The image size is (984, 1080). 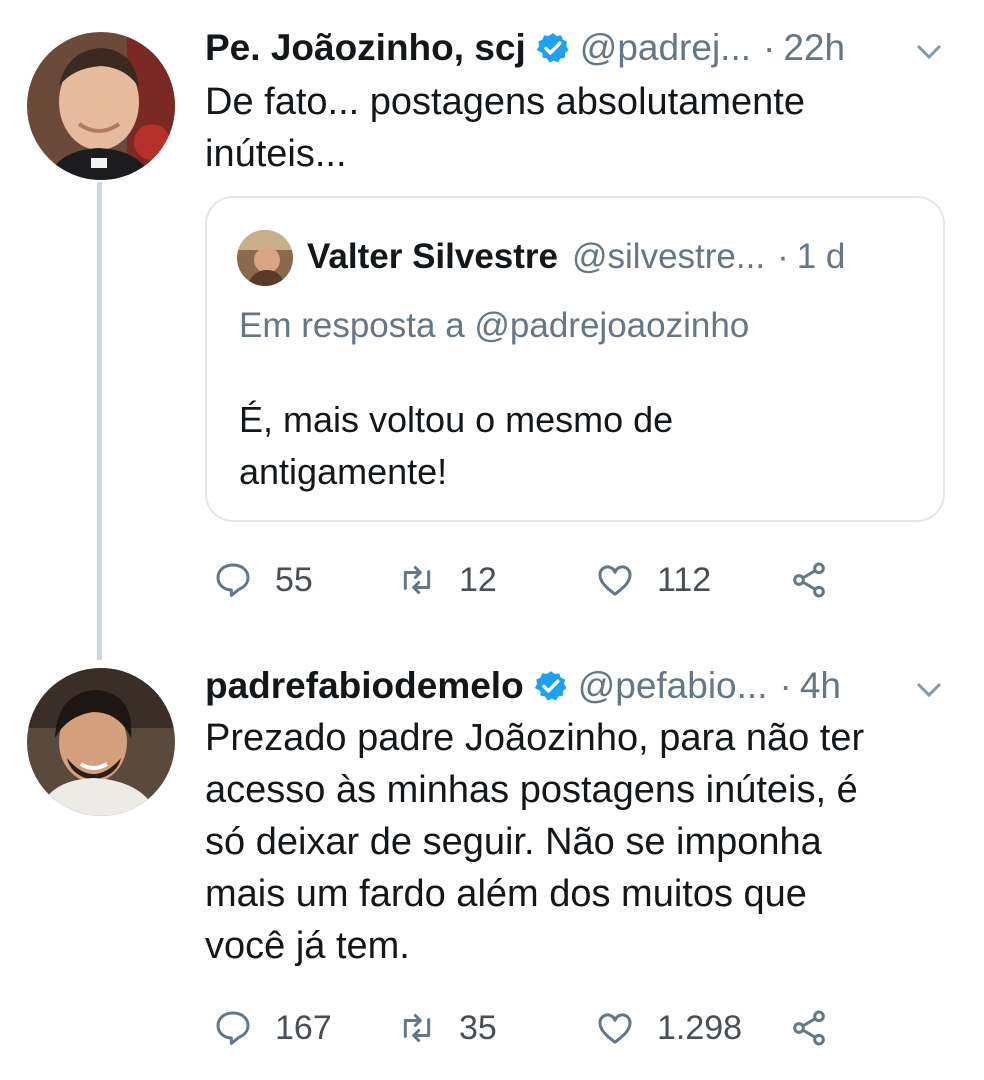 What do you see at coordinates (821, 257) in the screenshot?
I see `quoted-timestamp: 1 d` at bounding box center [821, 257].